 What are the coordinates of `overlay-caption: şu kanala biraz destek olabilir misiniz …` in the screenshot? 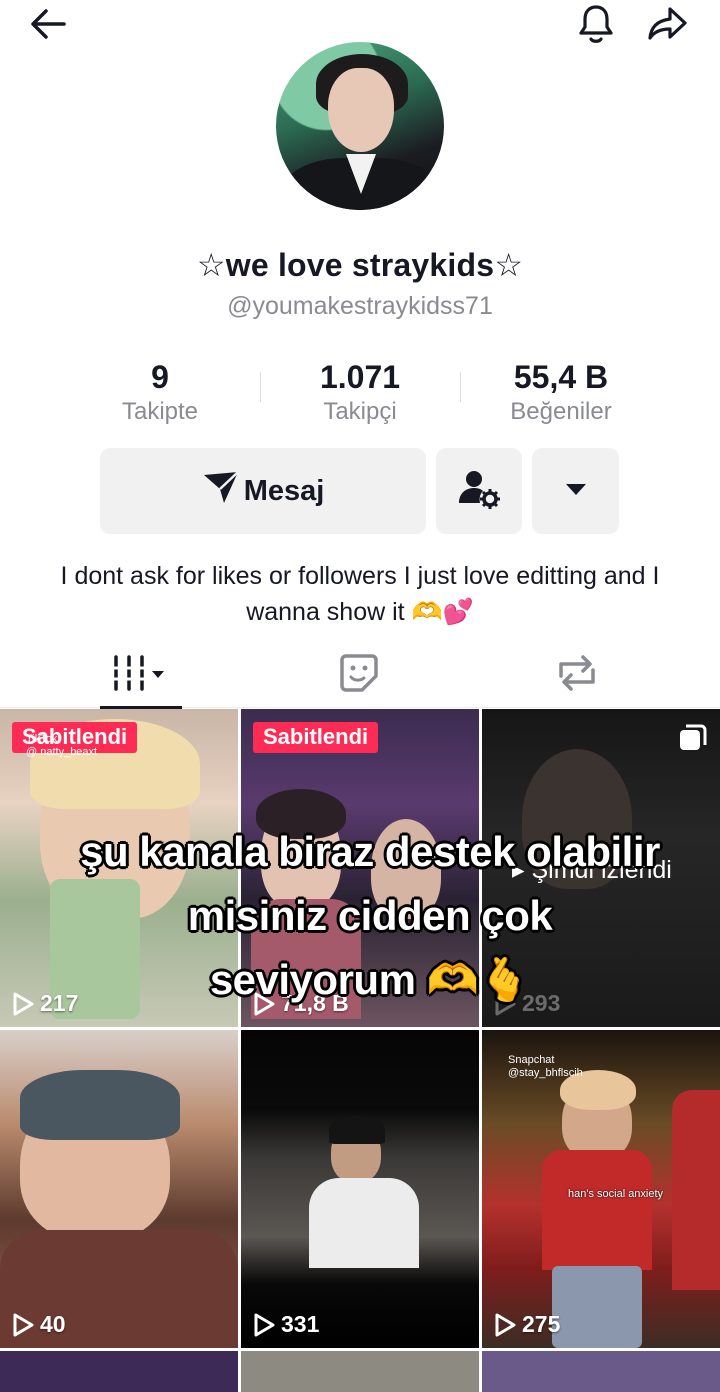 It's located at (370, 915).